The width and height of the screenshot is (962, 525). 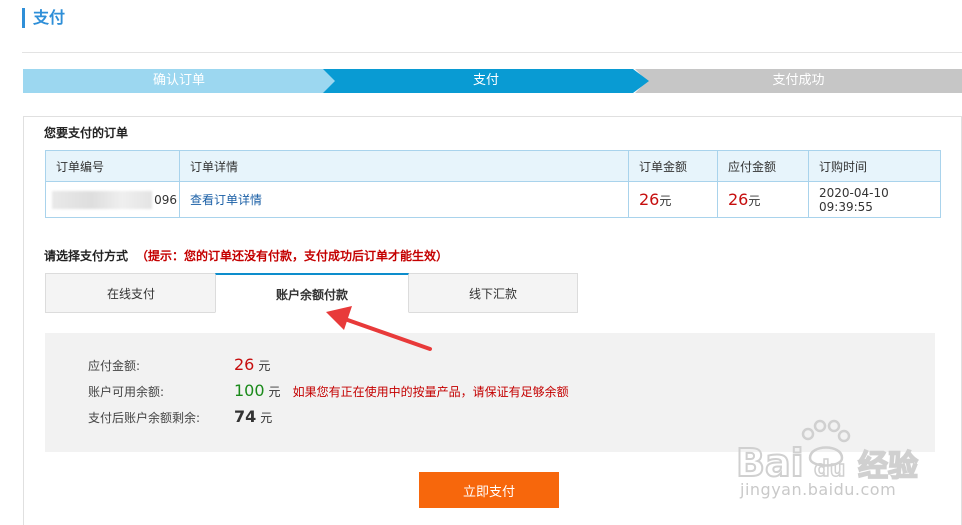 I want to click on available-balance-value: 100, so click(x=249, y=390).